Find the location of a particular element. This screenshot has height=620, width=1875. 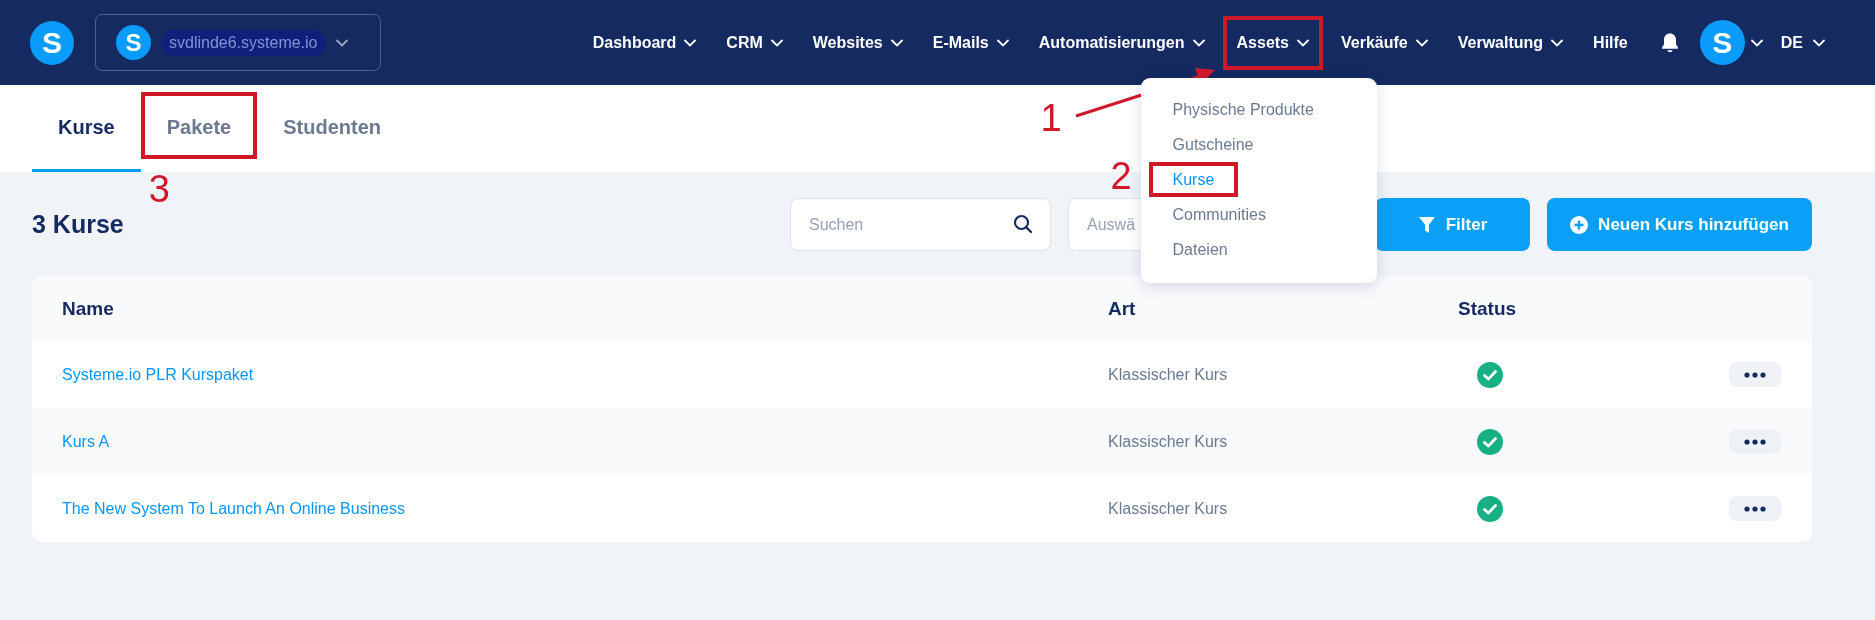

search-icon is located at coordinates (1023, 224).